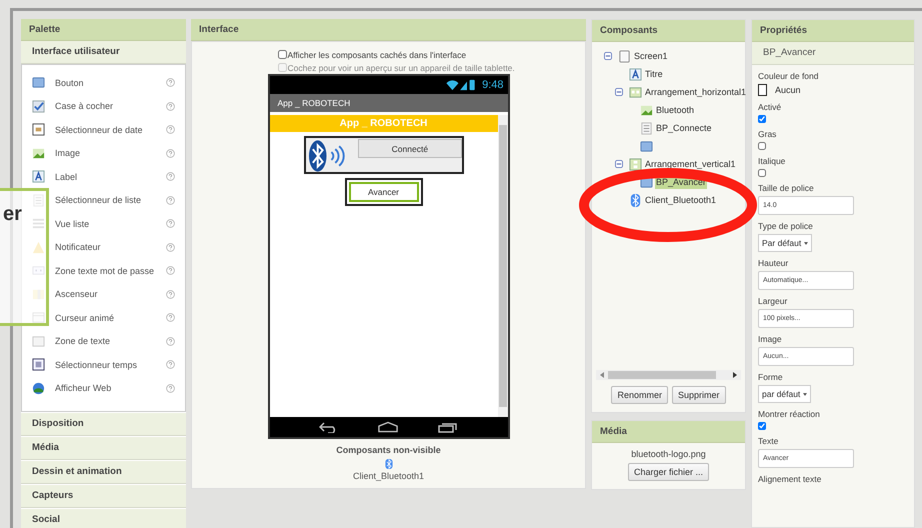 This screenshot has width=922, height=528. I want to click on property-label: Hauteur, so click(773, 263).